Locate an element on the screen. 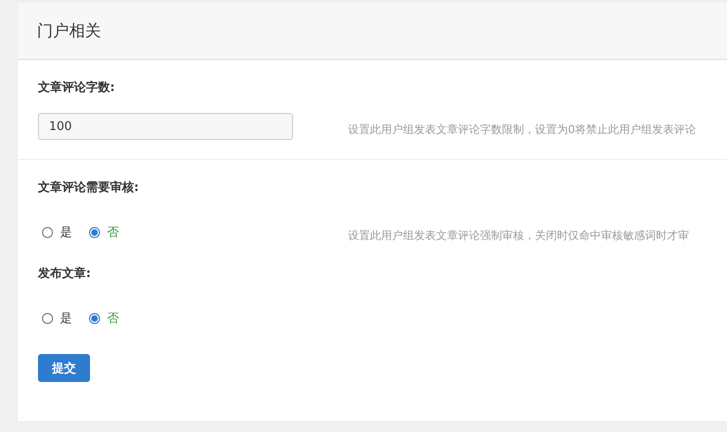 The image size is (727, 432). submit-button: 提交 is located at coordinates (64, 368).